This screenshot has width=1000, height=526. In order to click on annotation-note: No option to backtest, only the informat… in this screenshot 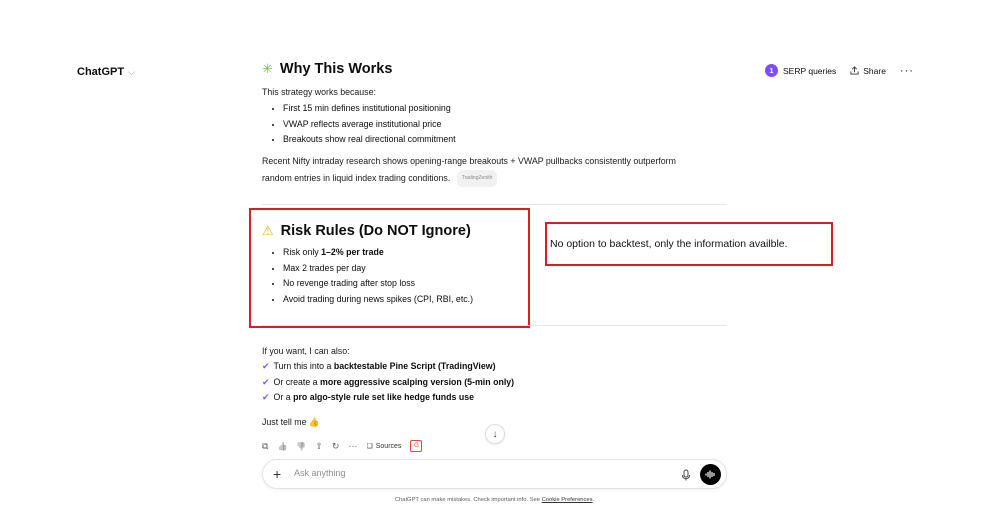, I will do `click(669, 244)`.